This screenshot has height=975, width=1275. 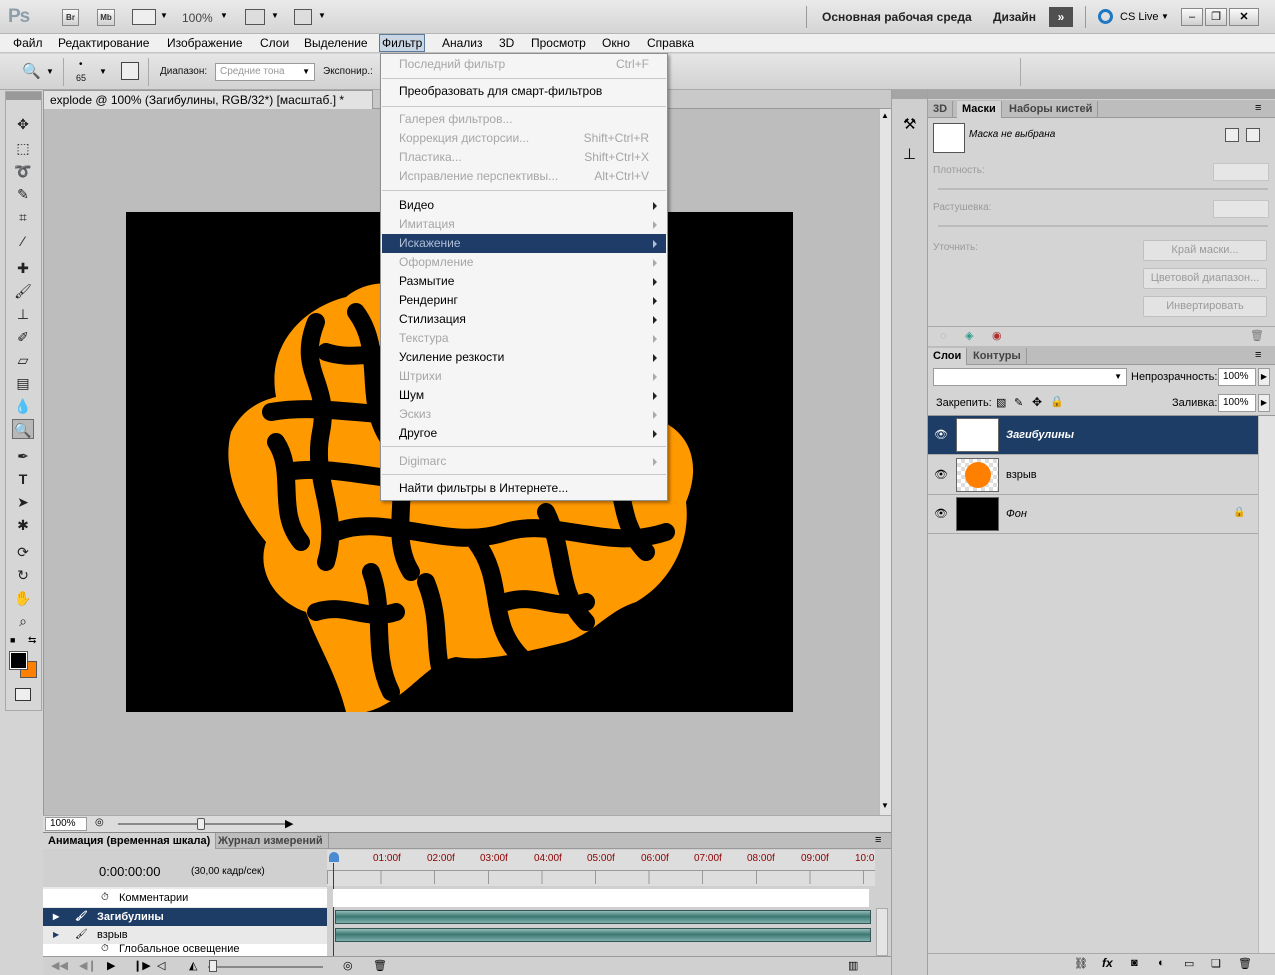 I want to click on menu-item-noise: Шум, so click(x=524, y=395).